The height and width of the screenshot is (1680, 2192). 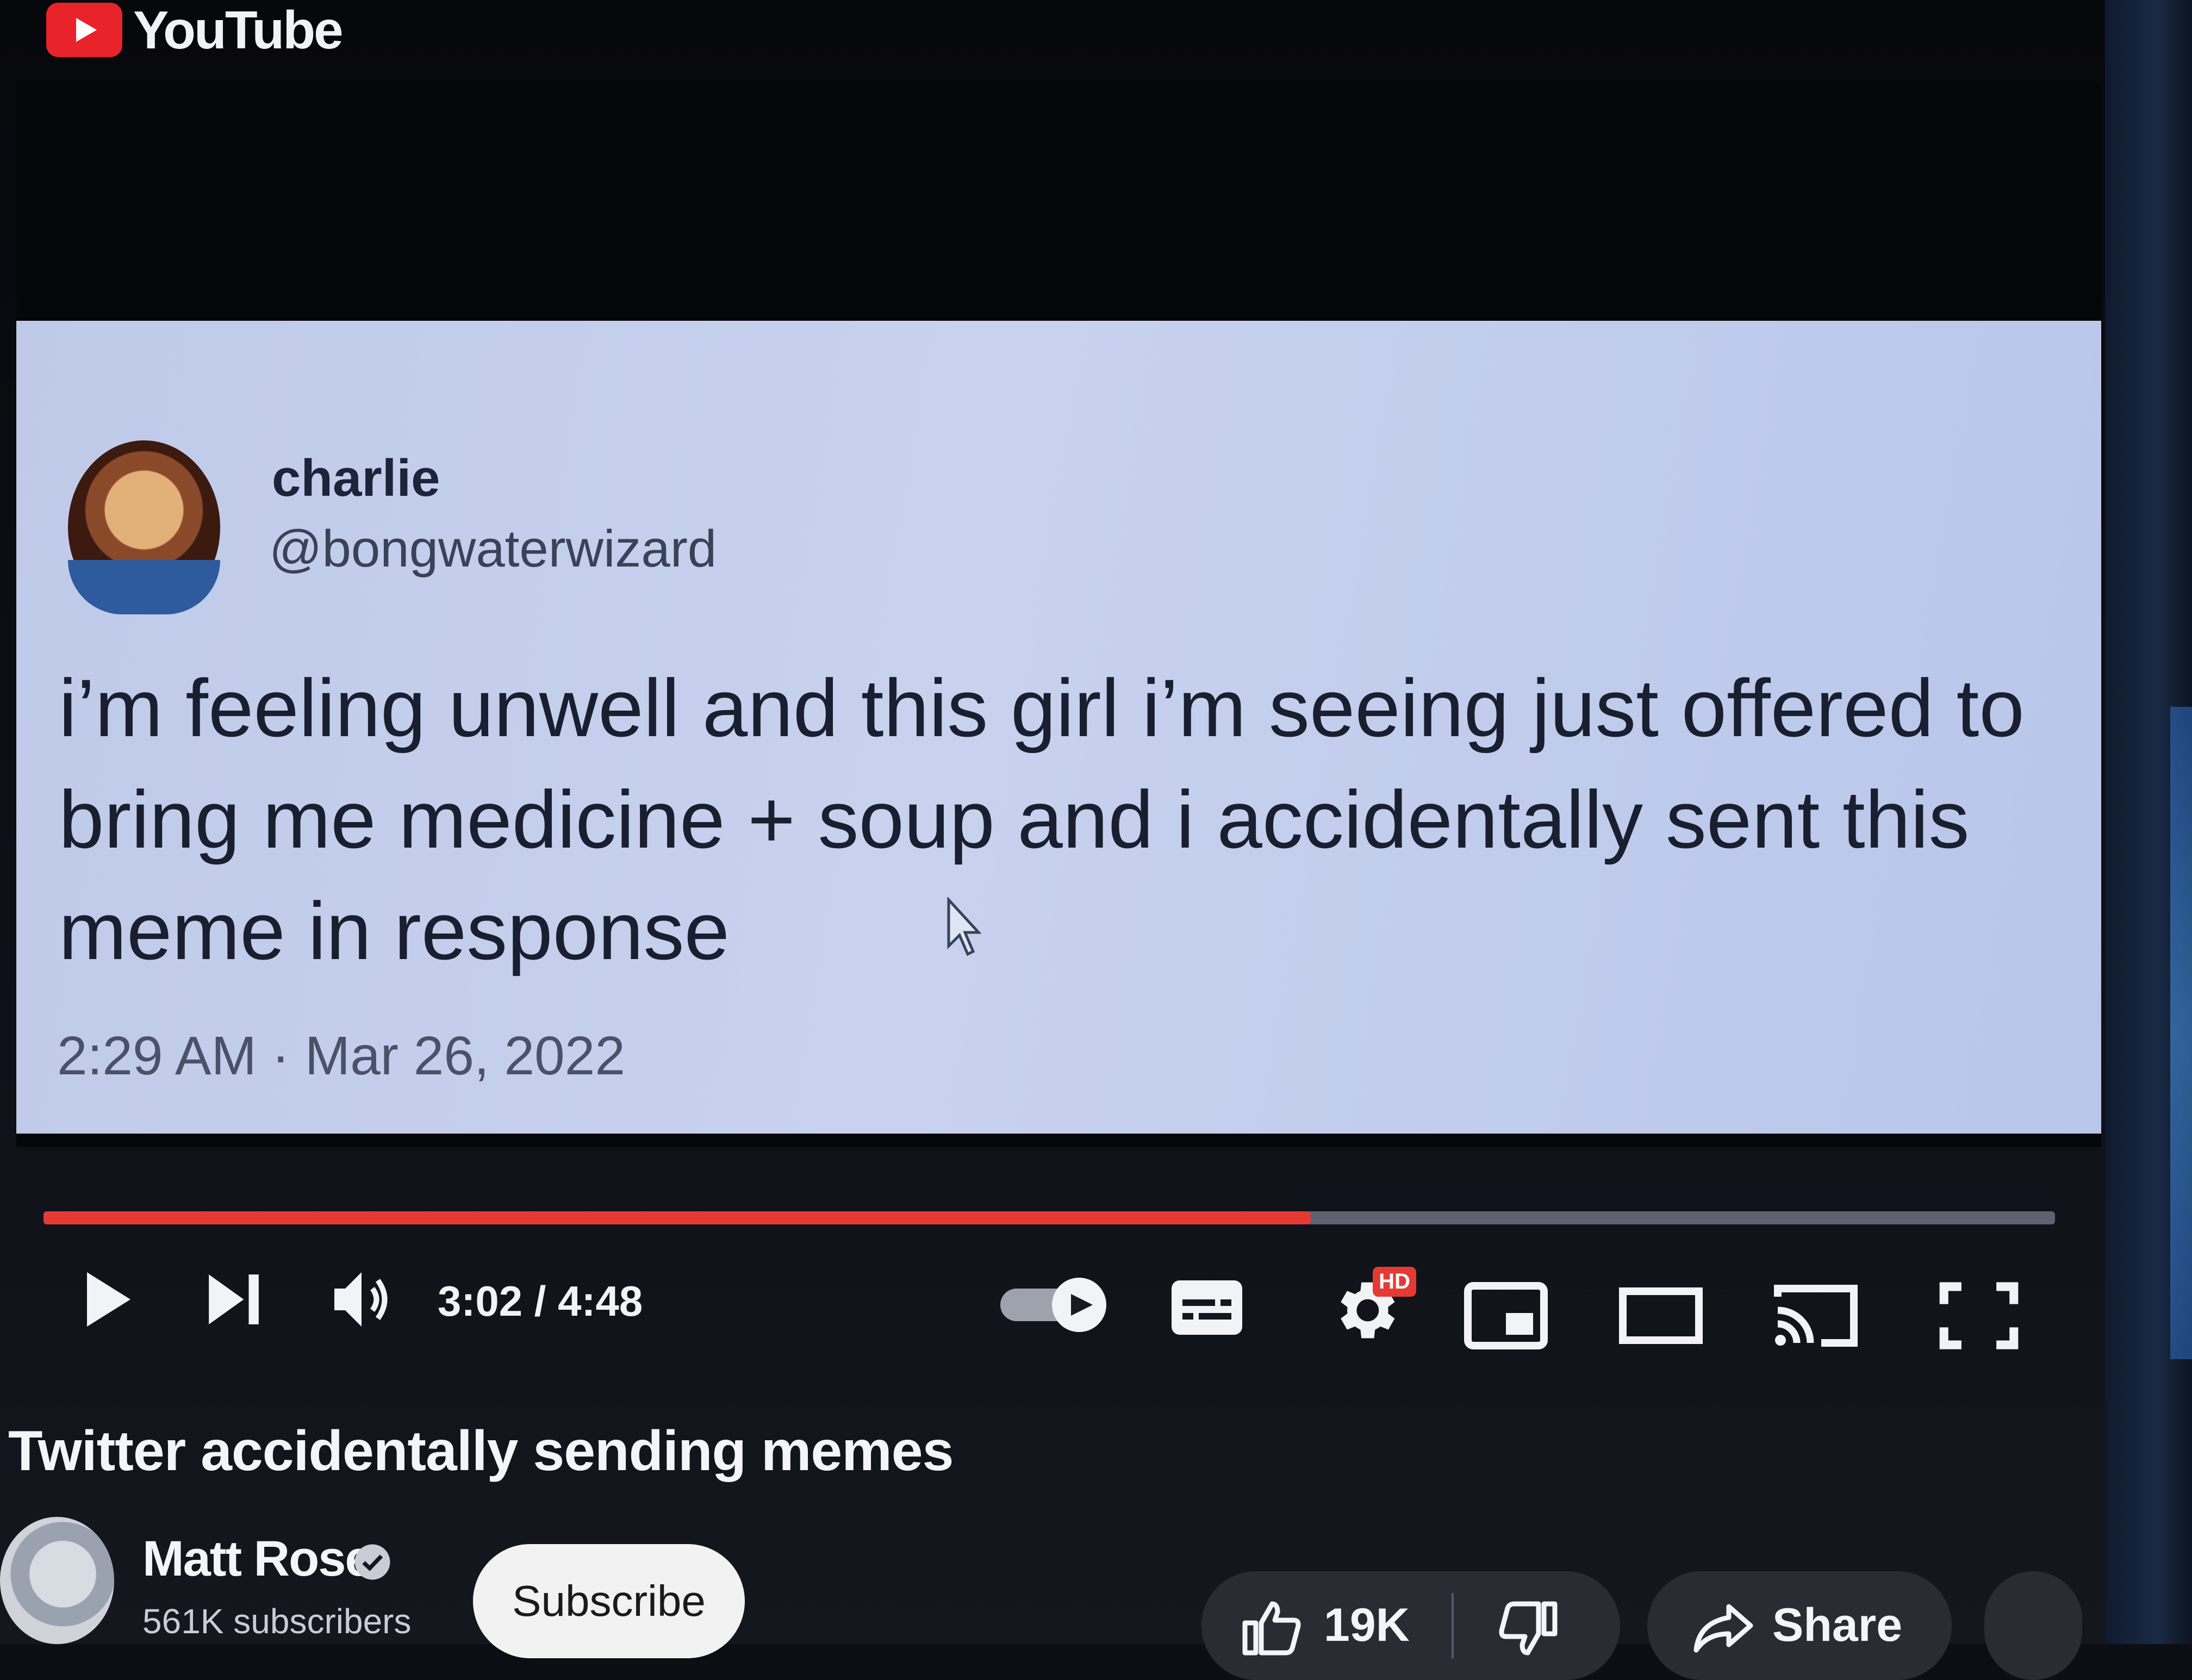 What do you see at coordinates (2033, 1625) in the screenshot?
I see `more-actions-button` at bounding box center [2033, 1625].